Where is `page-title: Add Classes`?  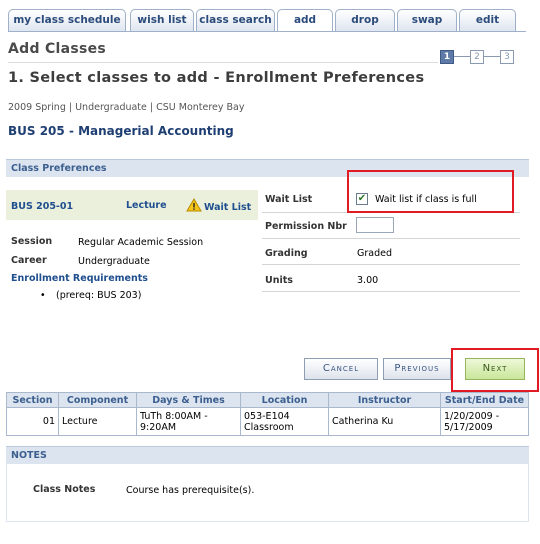
page-title: Add Classes is located at coordinates (57, 49).